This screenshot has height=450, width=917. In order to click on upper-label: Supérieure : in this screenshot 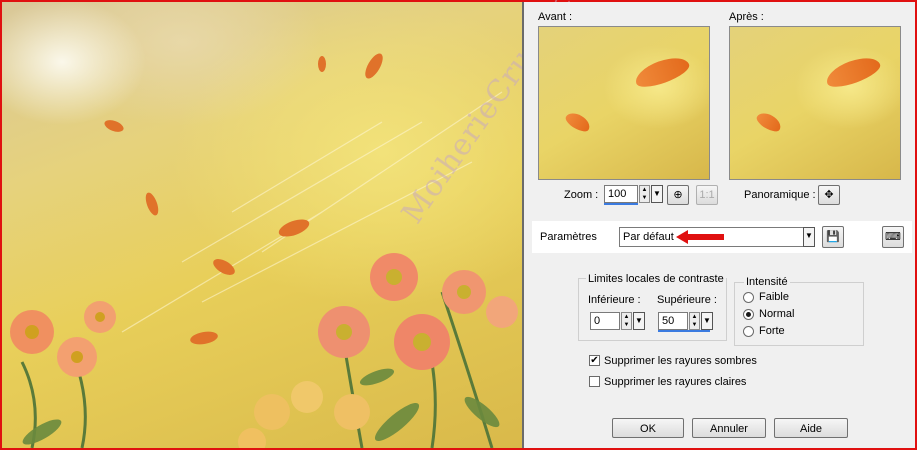, I will do `click(687, 300)`.